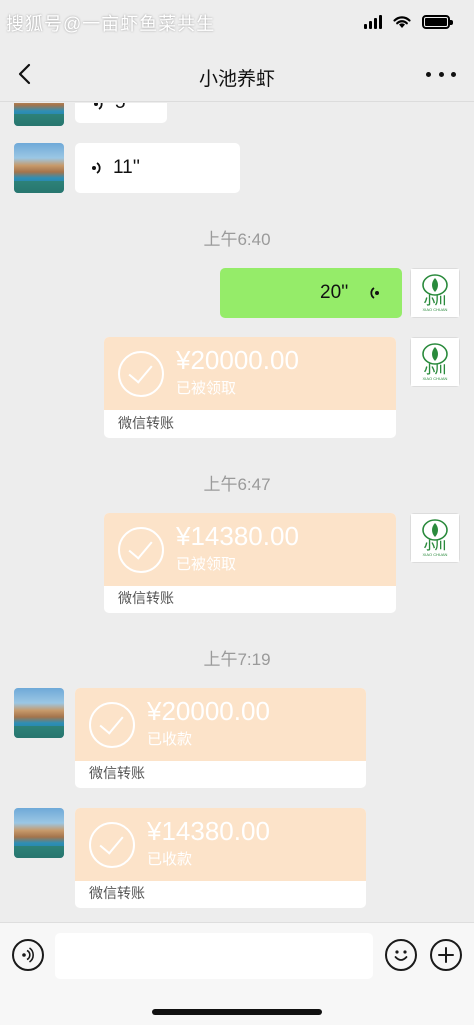 The width and height of the screenshot is (474, 1025). What do you see at coordinates (334, 292) in the screenshot?
I see `voice-duration: 20''` at bounding box center [334, 292].